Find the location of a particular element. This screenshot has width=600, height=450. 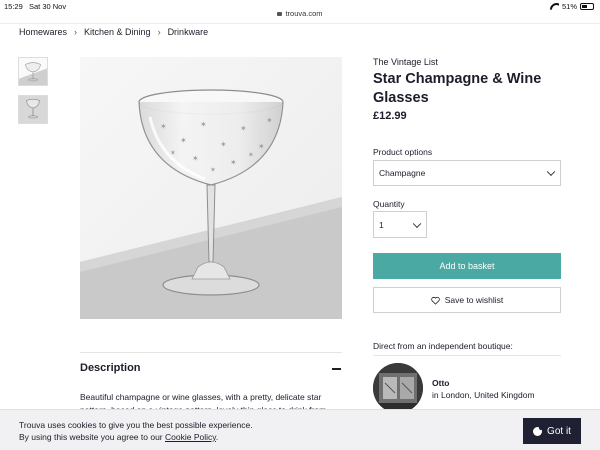

minus-icon is located at coordinates (336, 369).